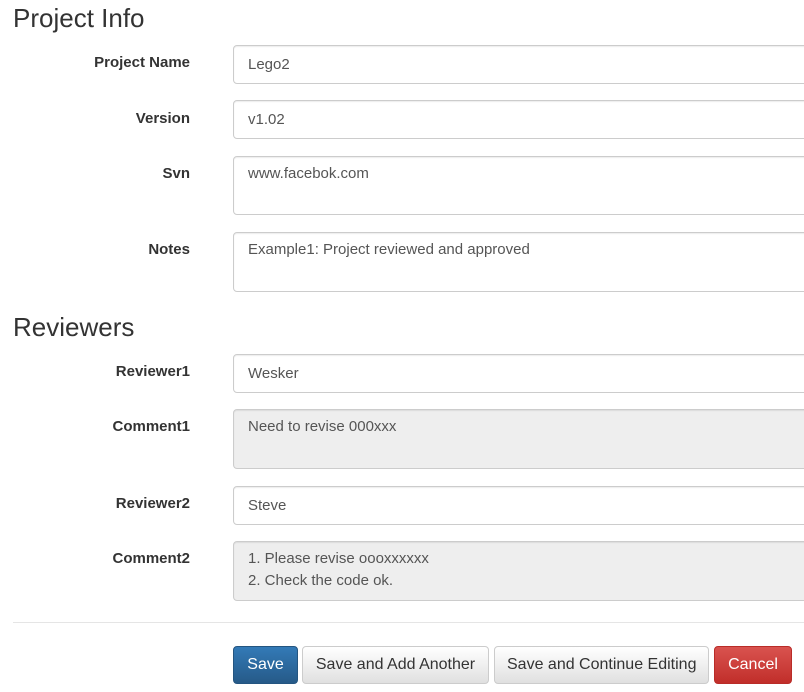  What do you see at coordinates (176, 173) in the screenshot?
I see `svn-label: Svn` at bounding box center [176, 173].